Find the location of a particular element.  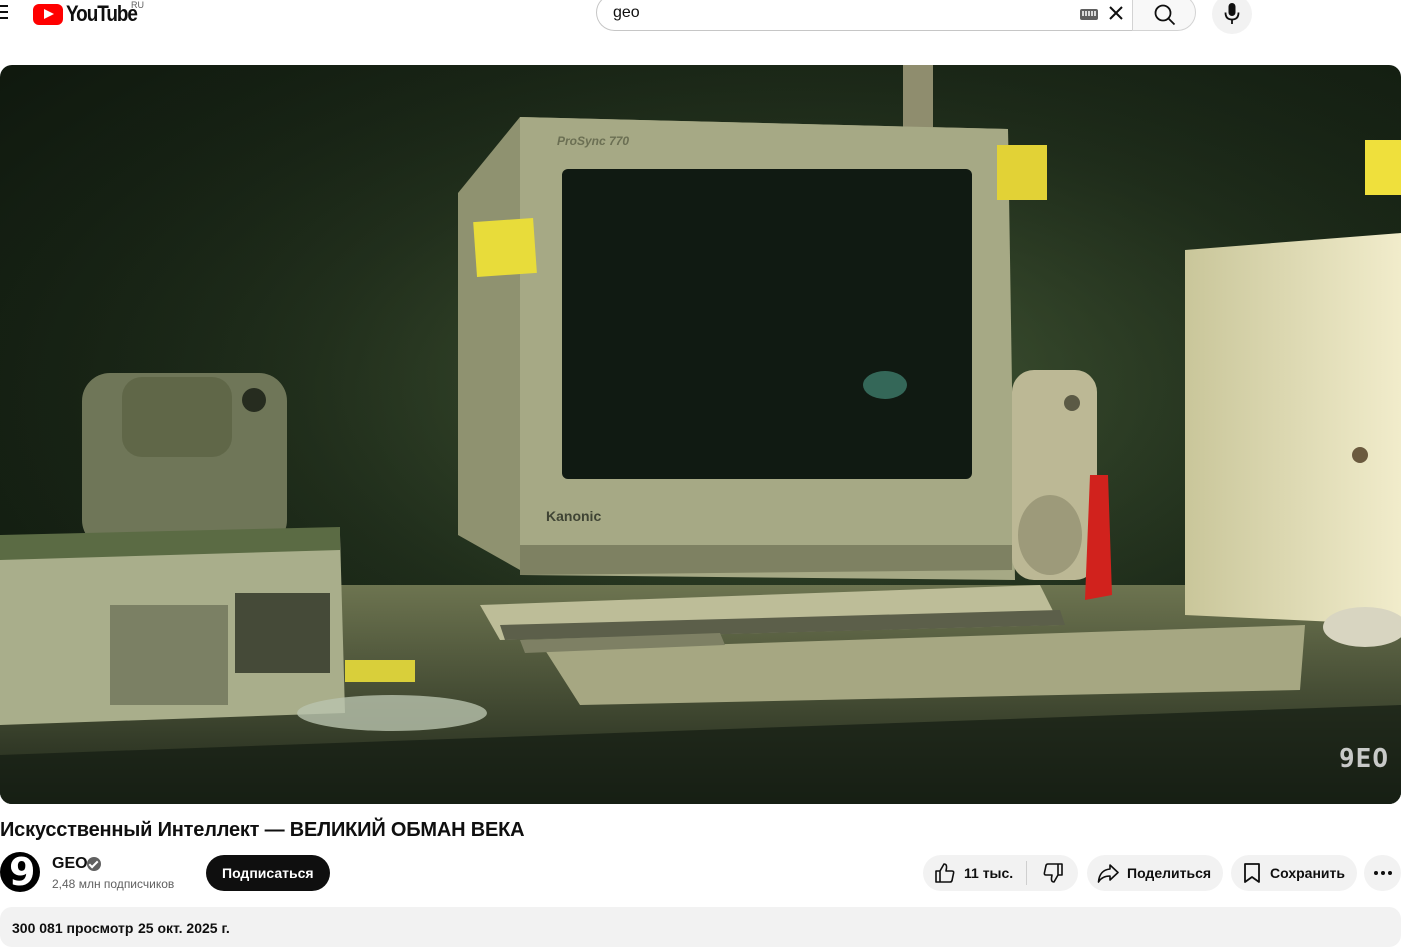

voice-search-button is located at coordinates (1232, 17).